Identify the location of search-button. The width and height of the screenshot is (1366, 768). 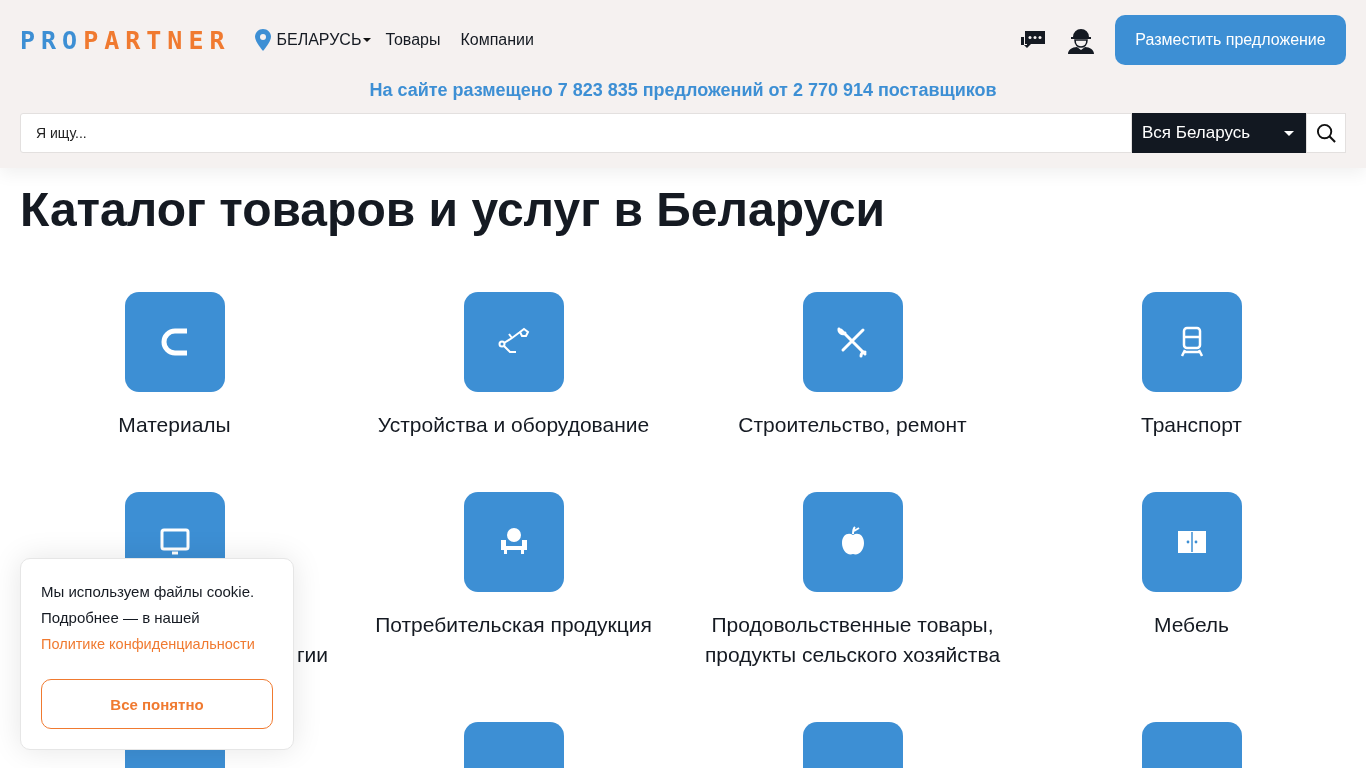
(1326, 133).